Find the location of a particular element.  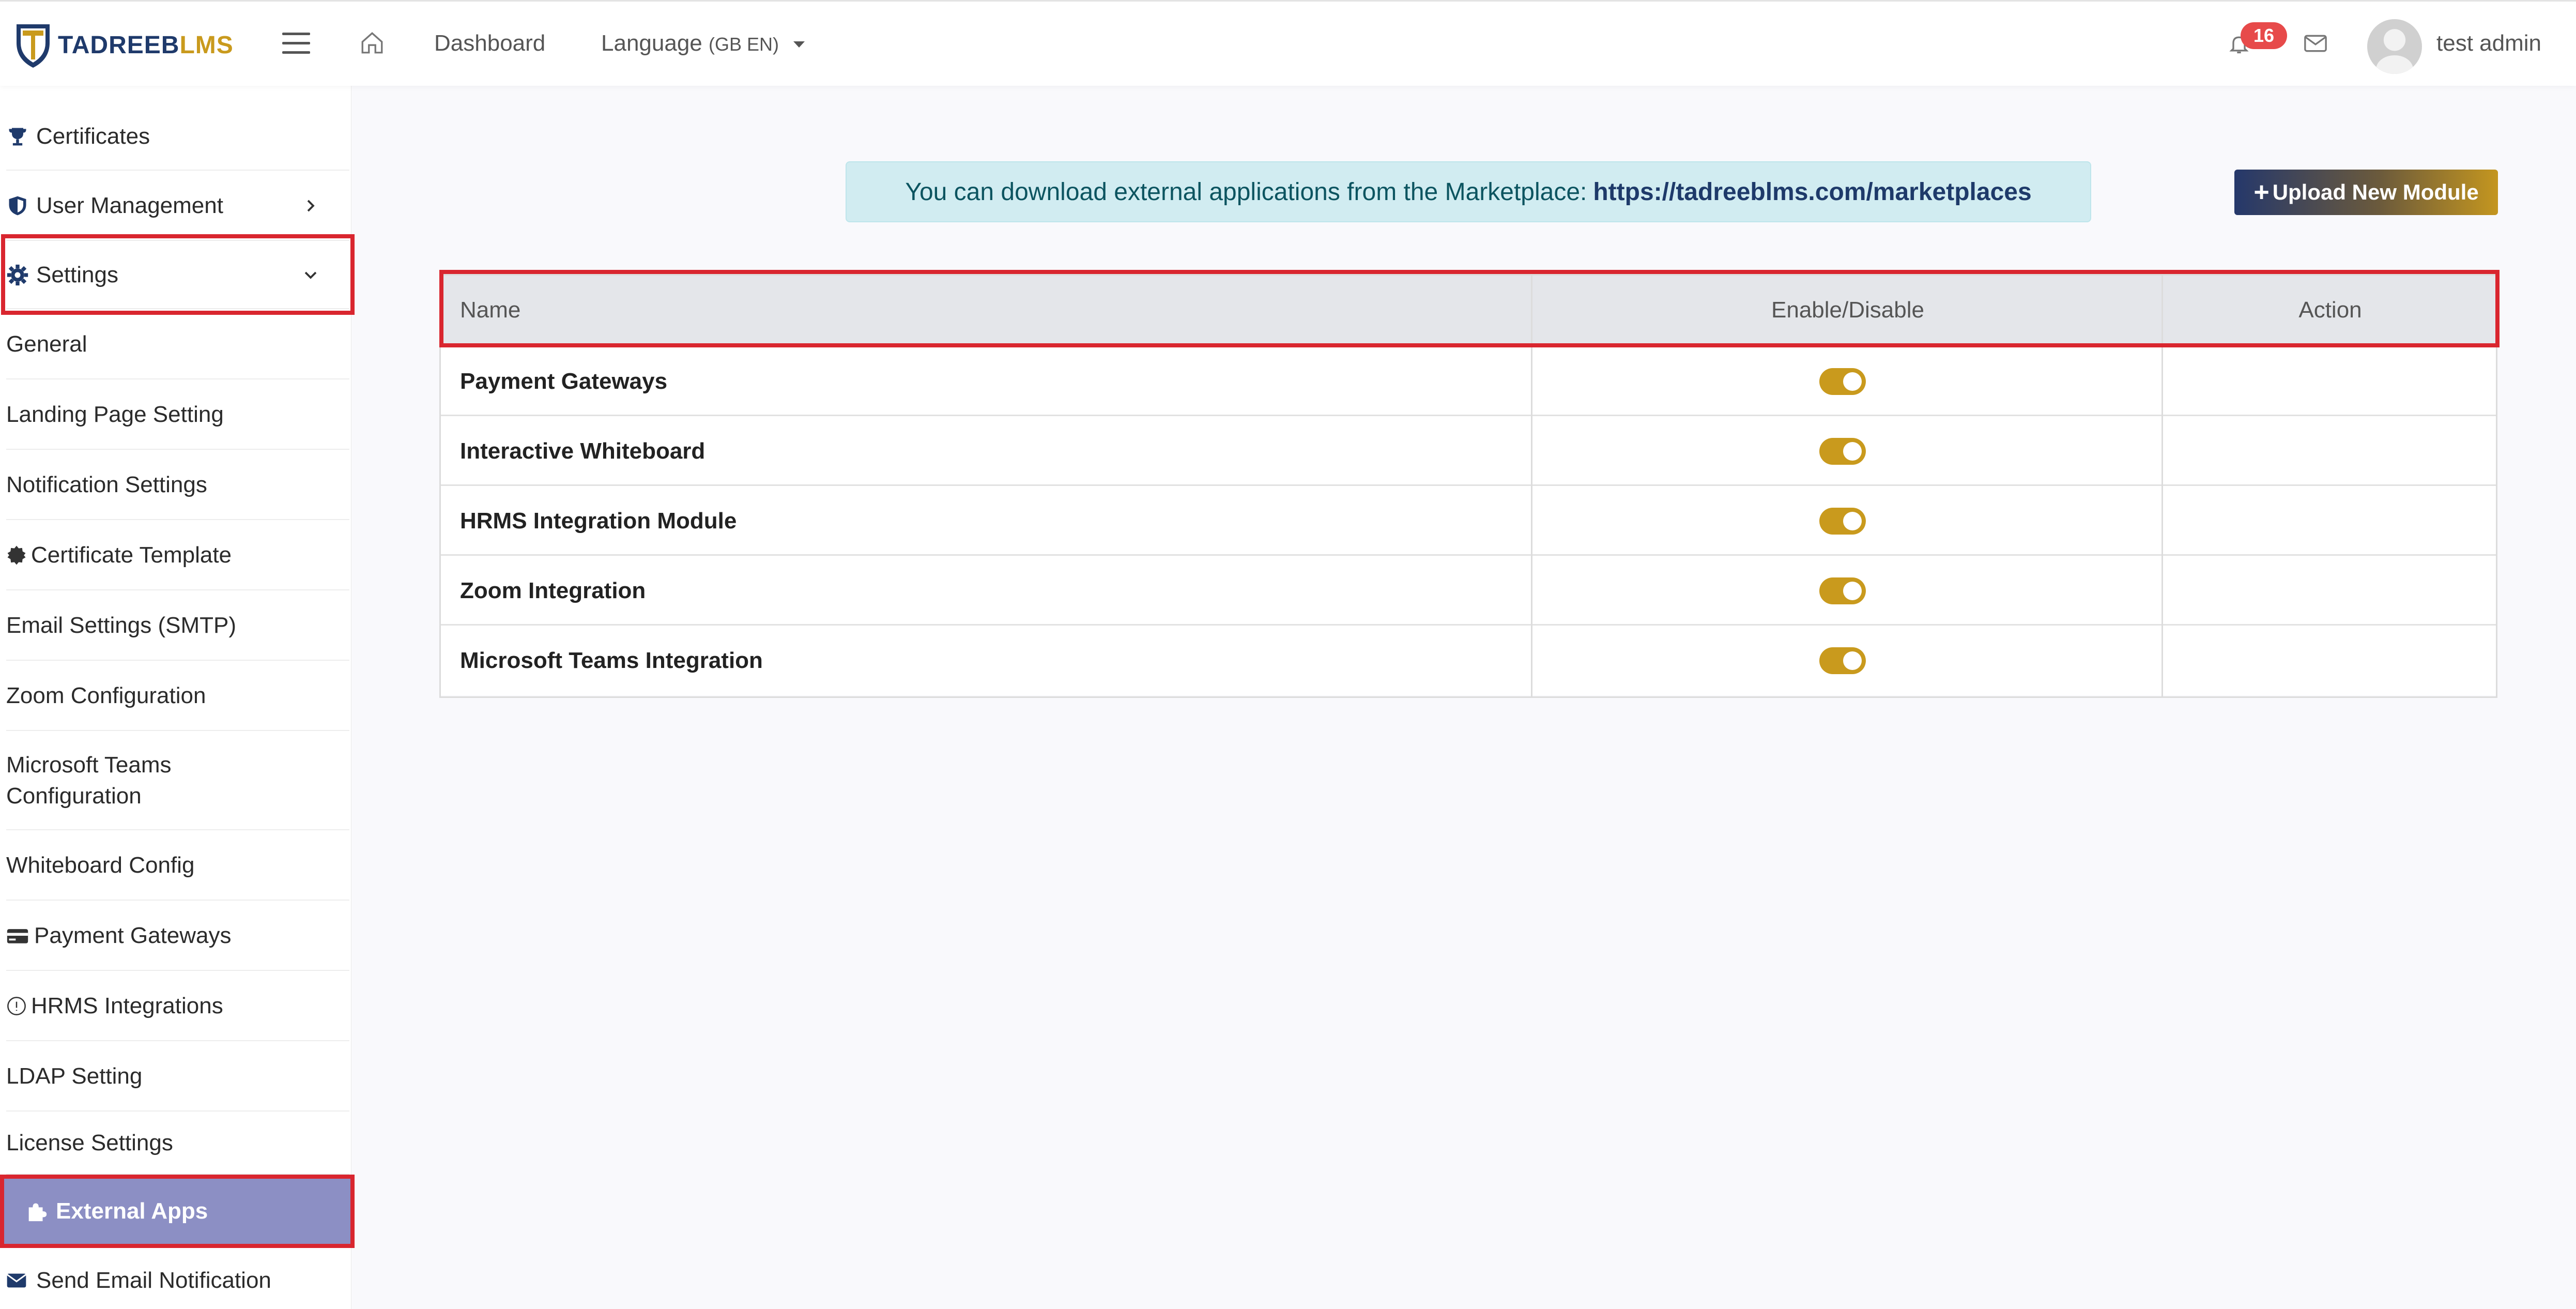

module-name: Interactive Whiteboard is located at coordinates (583, 451).